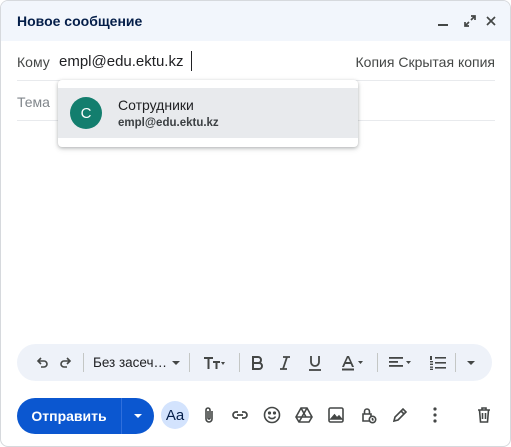  I want to click on signature-icon, so click(400, 415).